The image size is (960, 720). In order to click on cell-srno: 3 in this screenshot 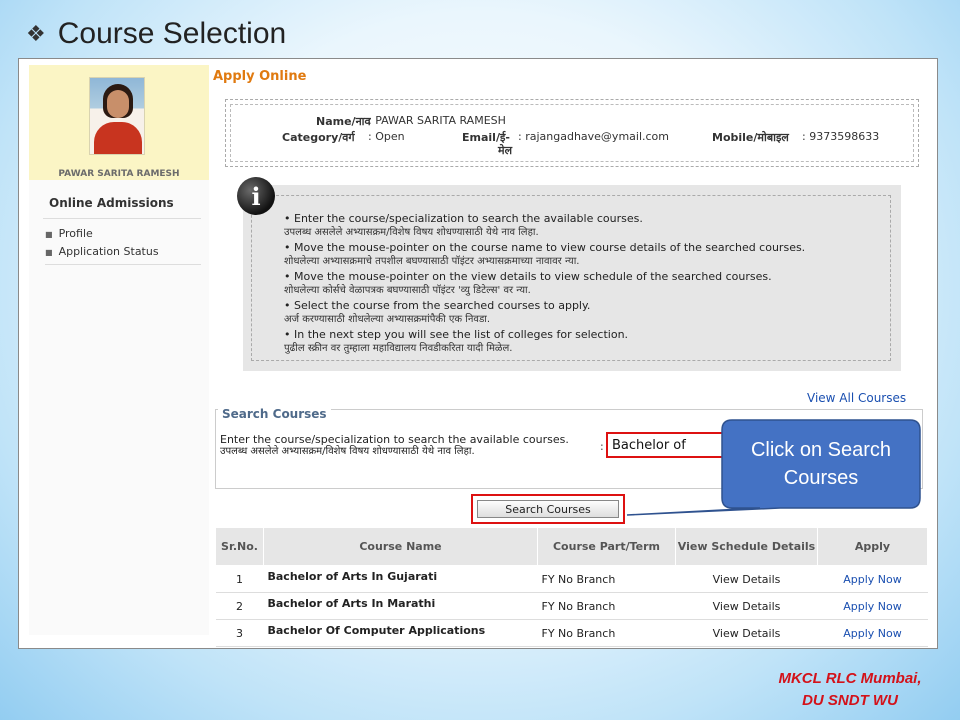, I will do `click(239, 633)`.